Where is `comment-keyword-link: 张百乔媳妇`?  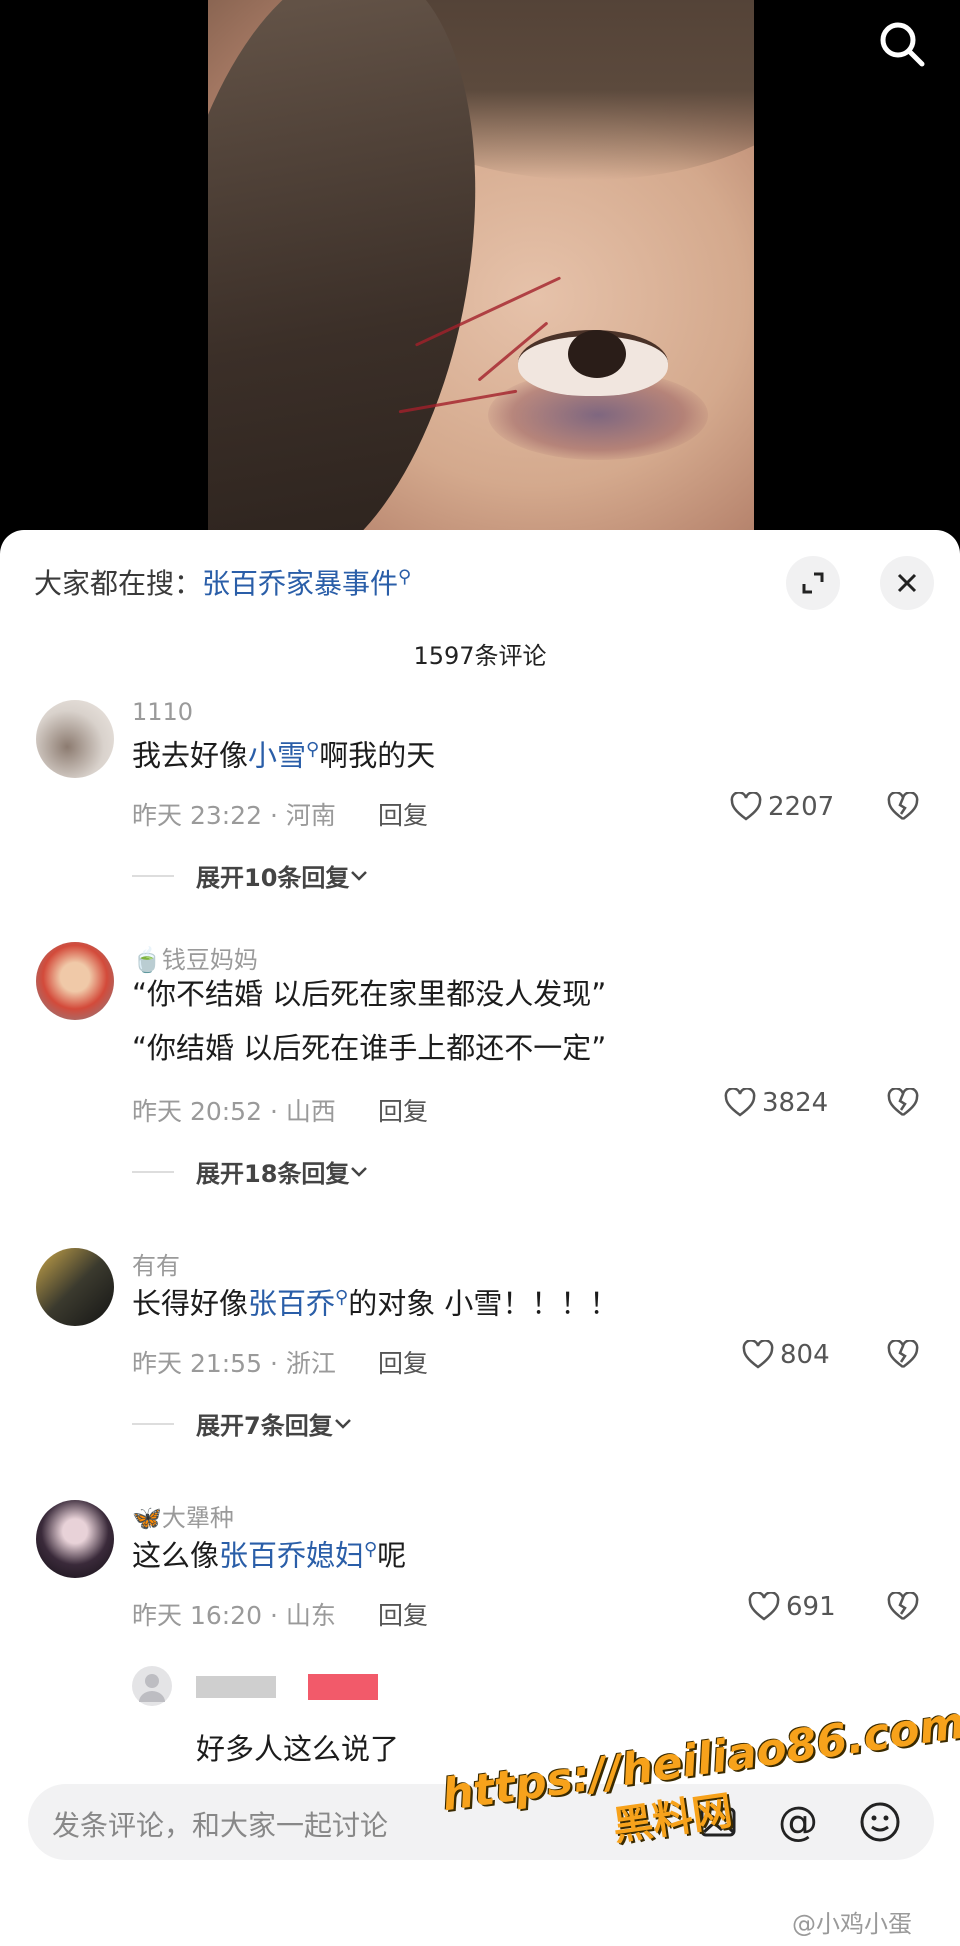 comment-keyword-link: 张百乔媳妇 is located at coordinates (291, 1556).